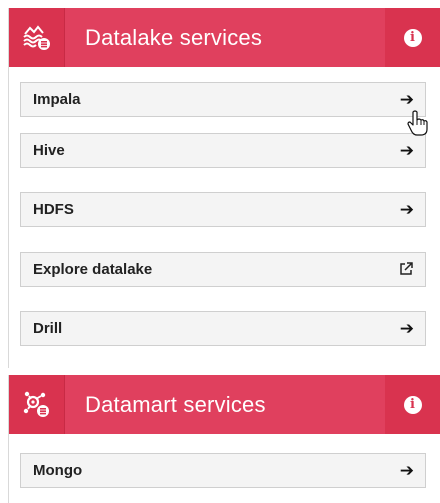 The height and width of the screenshot is (503, 440). Describe the element at coordinates (57, 99) in the screenshot. I see `service-item-label: Impala` at that location.